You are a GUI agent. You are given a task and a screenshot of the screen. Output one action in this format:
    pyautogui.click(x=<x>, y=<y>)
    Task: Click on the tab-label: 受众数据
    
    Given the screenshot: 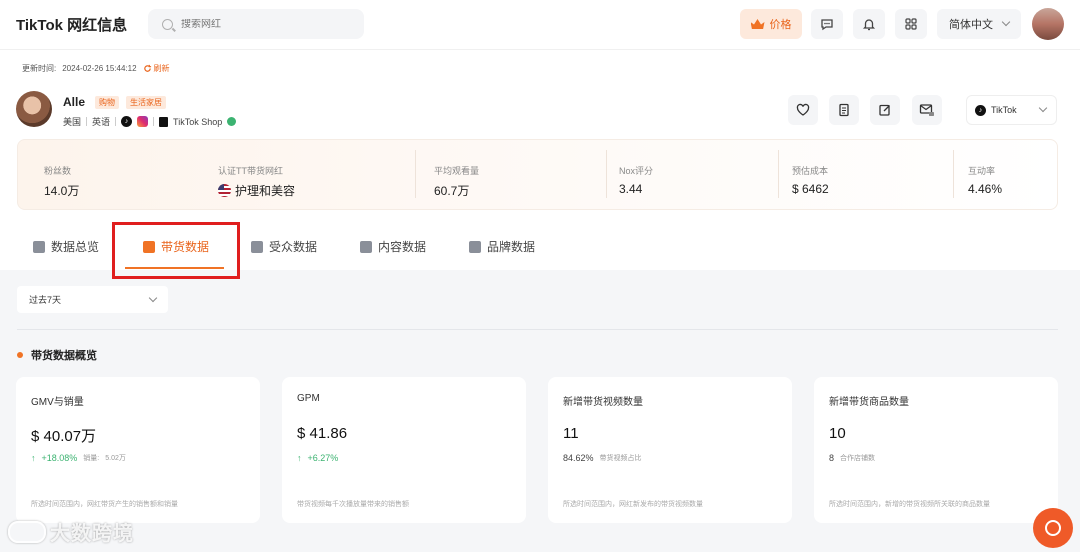 What is the action you would take?
    pyautogui.click(x=293, y=247)
    